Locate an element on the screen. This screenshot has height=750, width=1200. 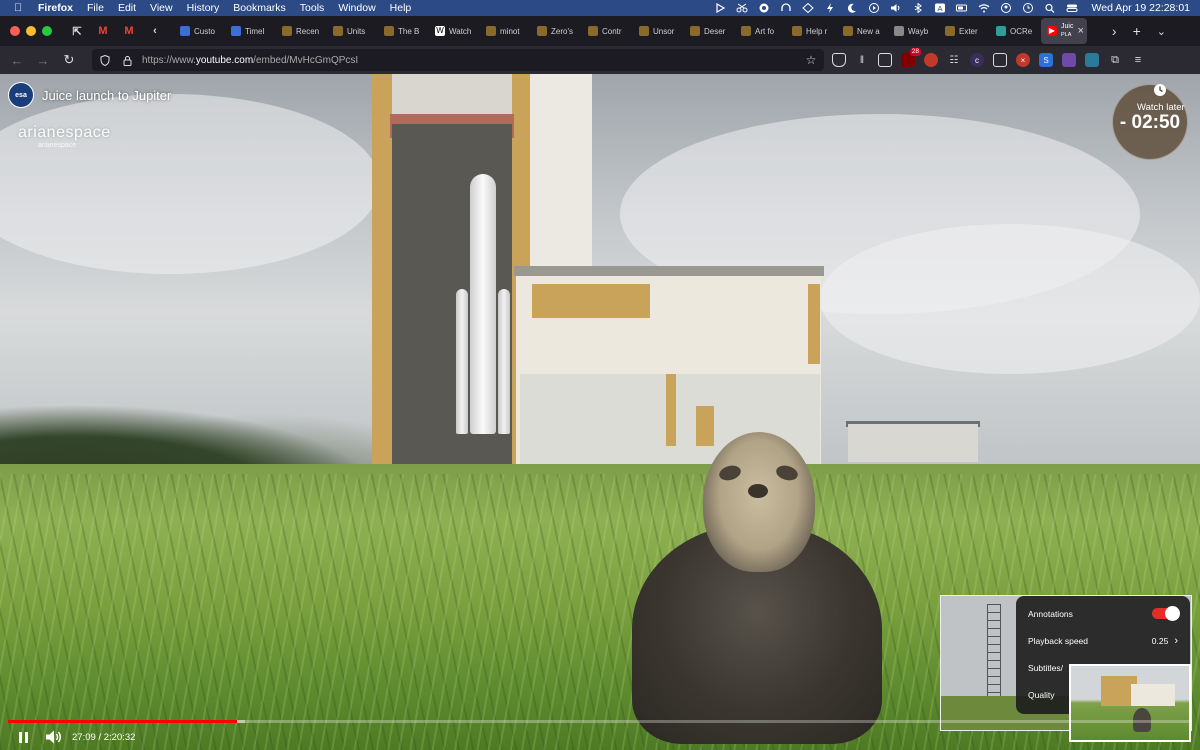
tab-active-youtube: ▶ Juic PLA × is located at coordinates (1064, 31).